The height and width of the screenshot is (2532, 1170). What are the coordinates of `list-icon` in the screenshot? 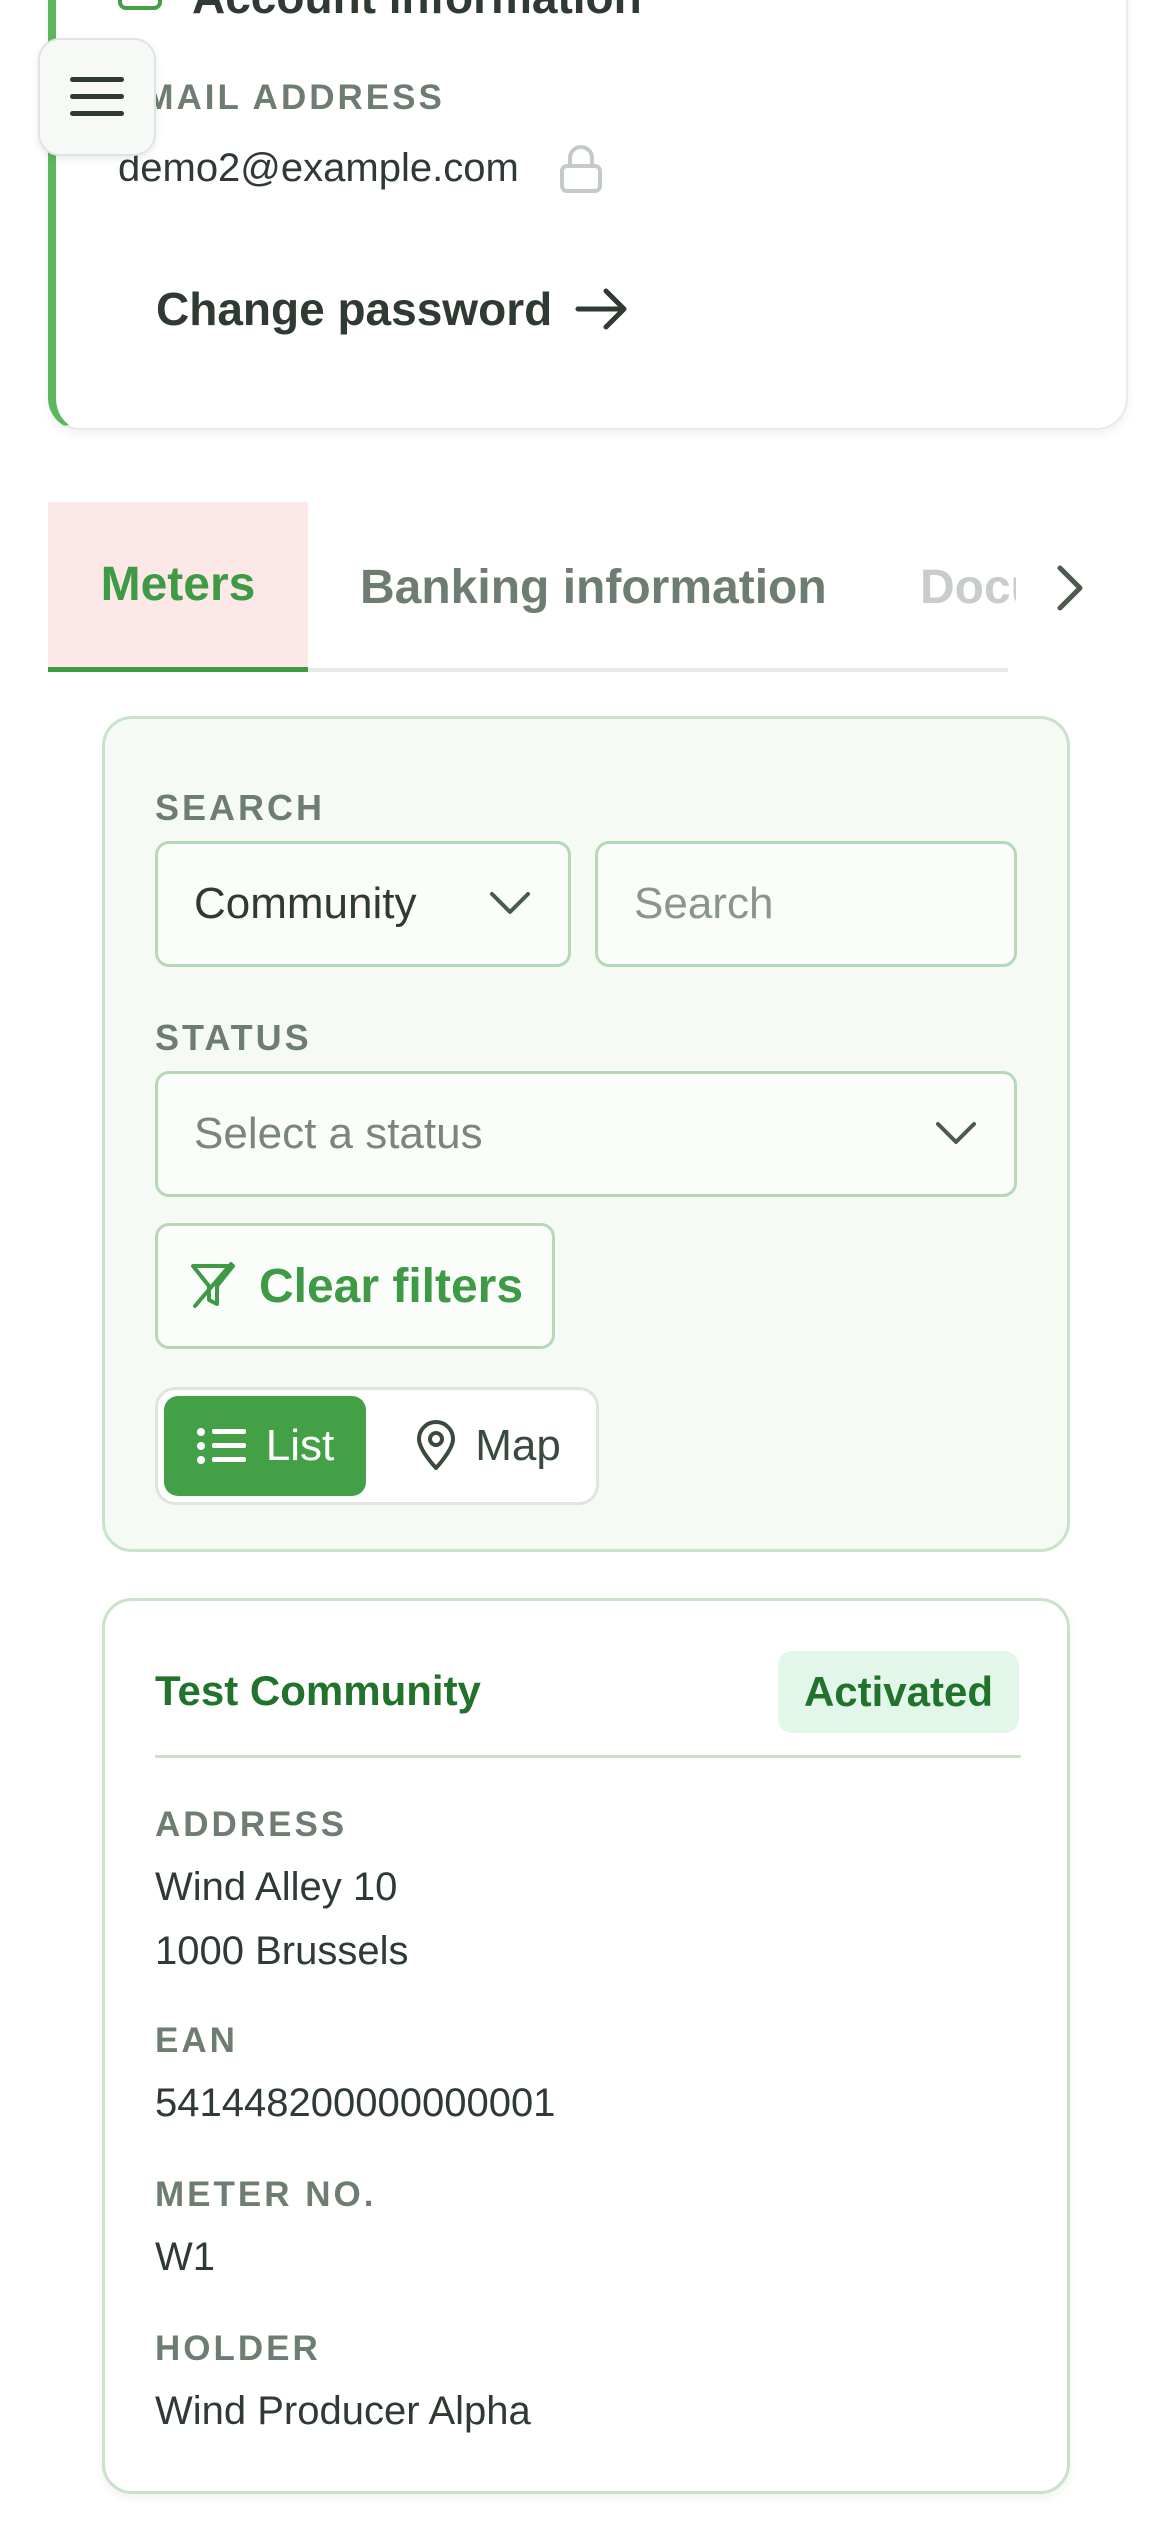 It's located at (221, 1446).